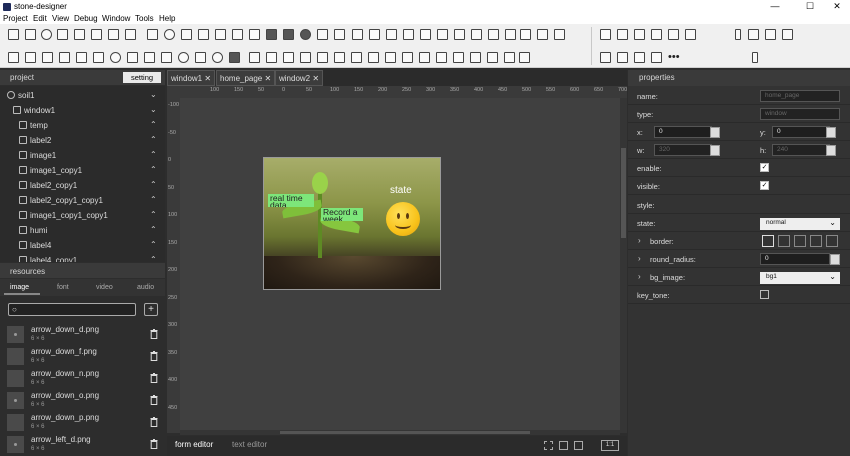 The image size is (850, 456). What do you see at coordinates (142, 77) in the screenshot?
I see `setting-button: setting` at bounding box center [142, 77].